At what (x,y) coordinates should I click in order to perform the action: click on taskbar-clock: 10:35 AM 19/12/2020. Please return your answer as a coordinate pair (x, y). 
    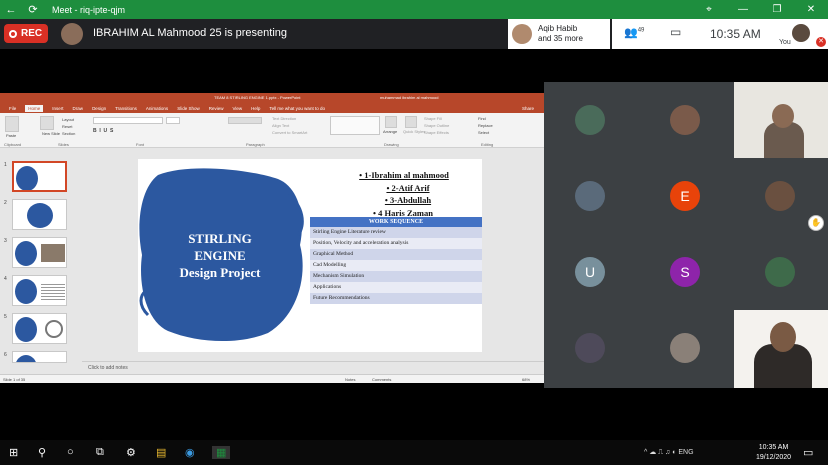
    Looking at the image, I should click on (773, 453).